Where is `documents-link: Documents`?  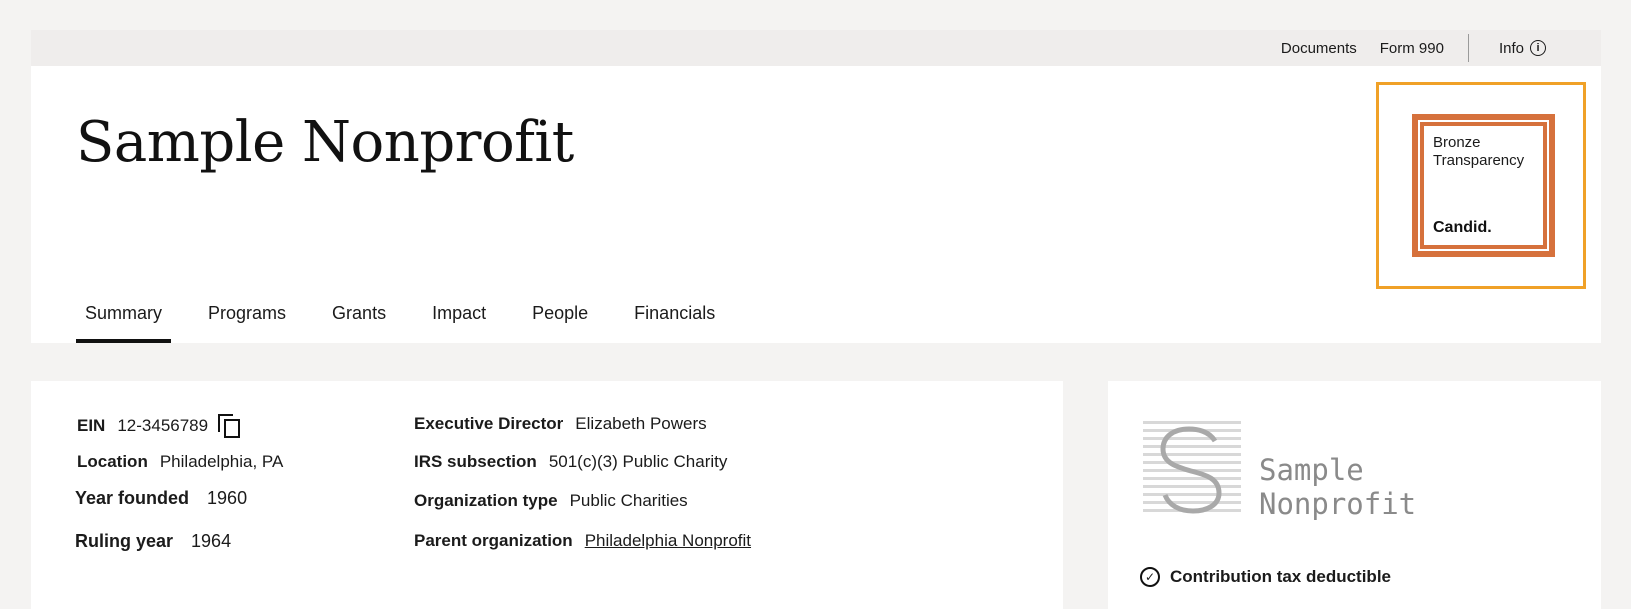
documents-link: Documents is located at coordinates (1319, 48).